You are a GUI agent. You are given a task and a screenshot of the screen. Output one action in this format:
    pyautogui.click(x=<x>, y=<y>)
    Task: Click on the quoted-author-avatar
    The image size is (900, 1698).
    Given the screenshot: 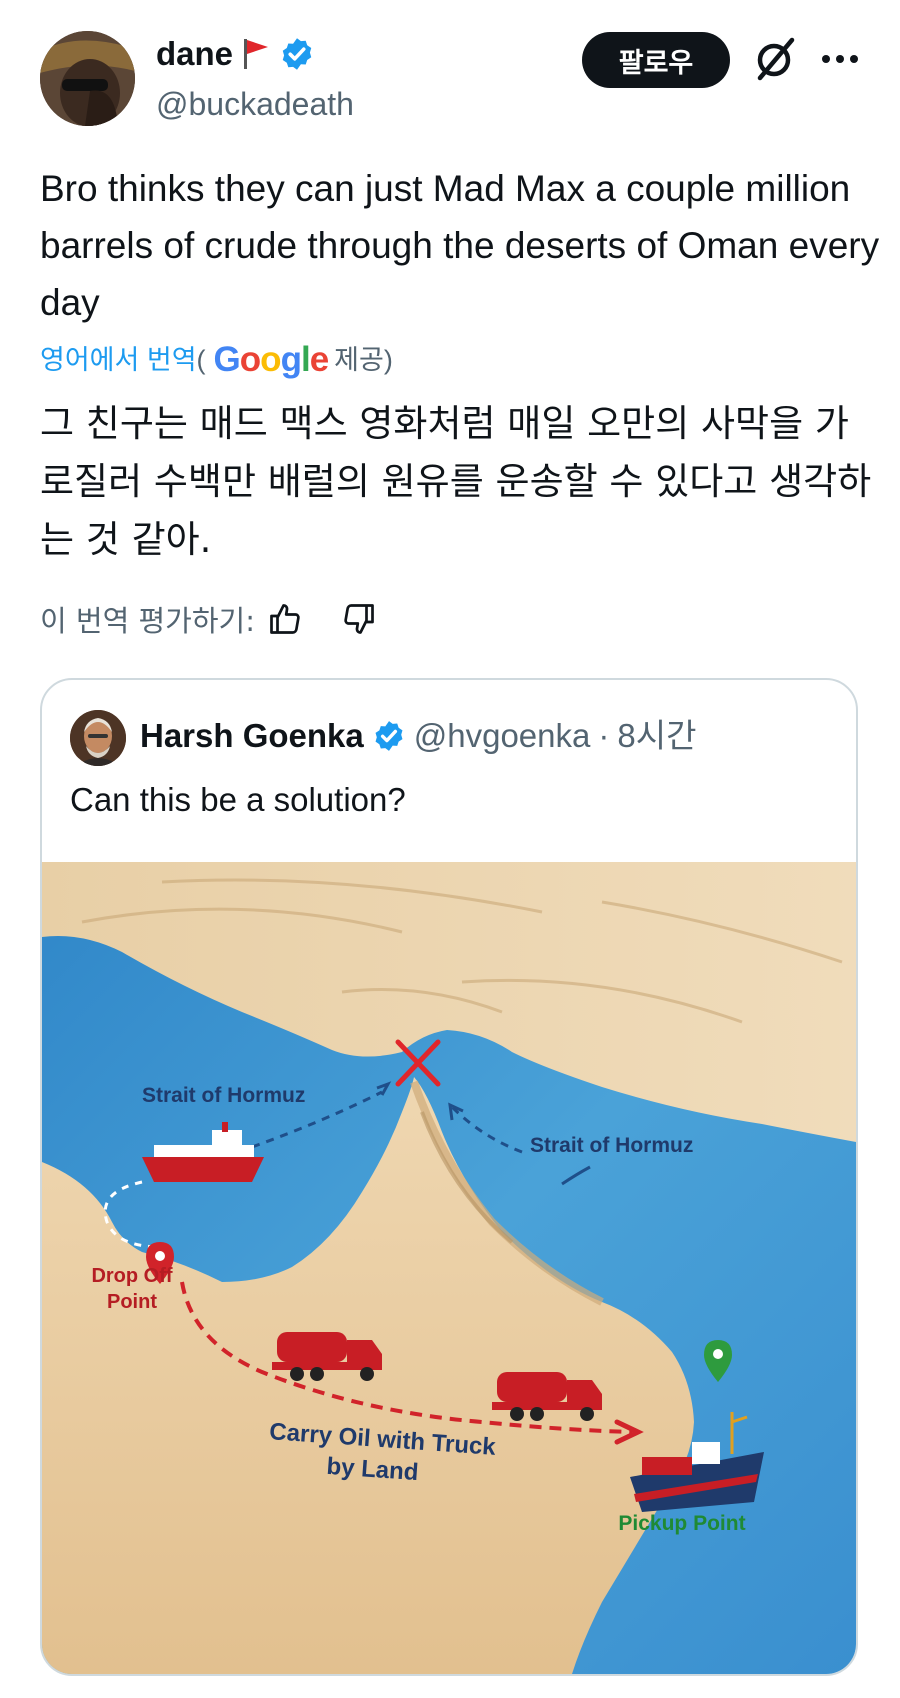 What is the action you would take?
    pyautogui.click(x=98, y=738)
    